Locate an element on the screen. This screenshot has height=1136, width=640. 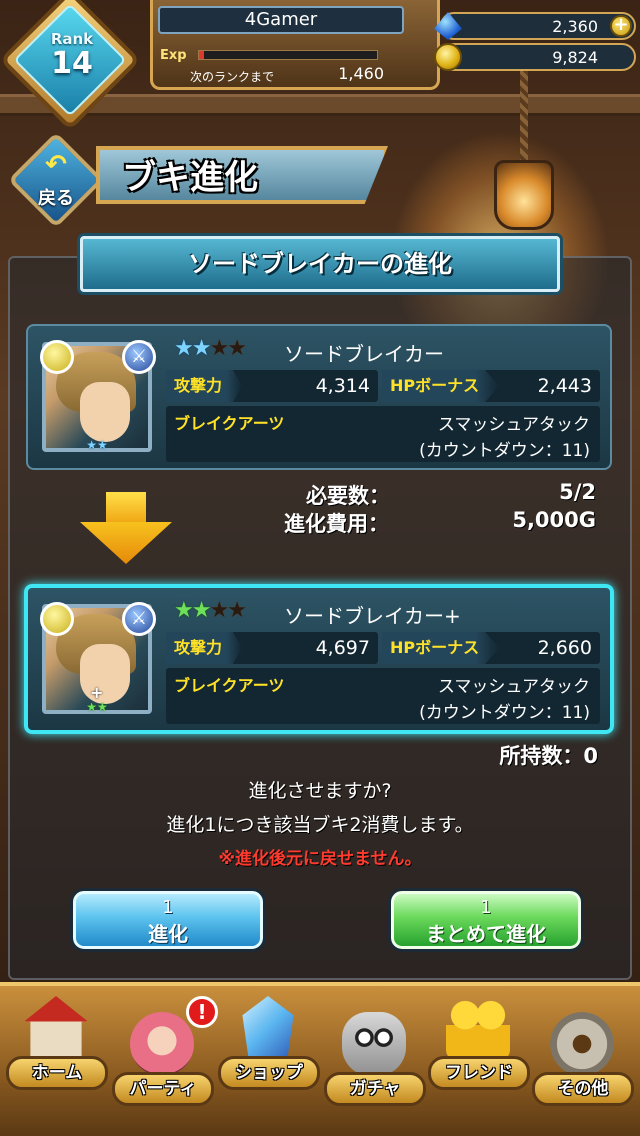
coin-counter: 9,824 is located at coordinates (535, 57).